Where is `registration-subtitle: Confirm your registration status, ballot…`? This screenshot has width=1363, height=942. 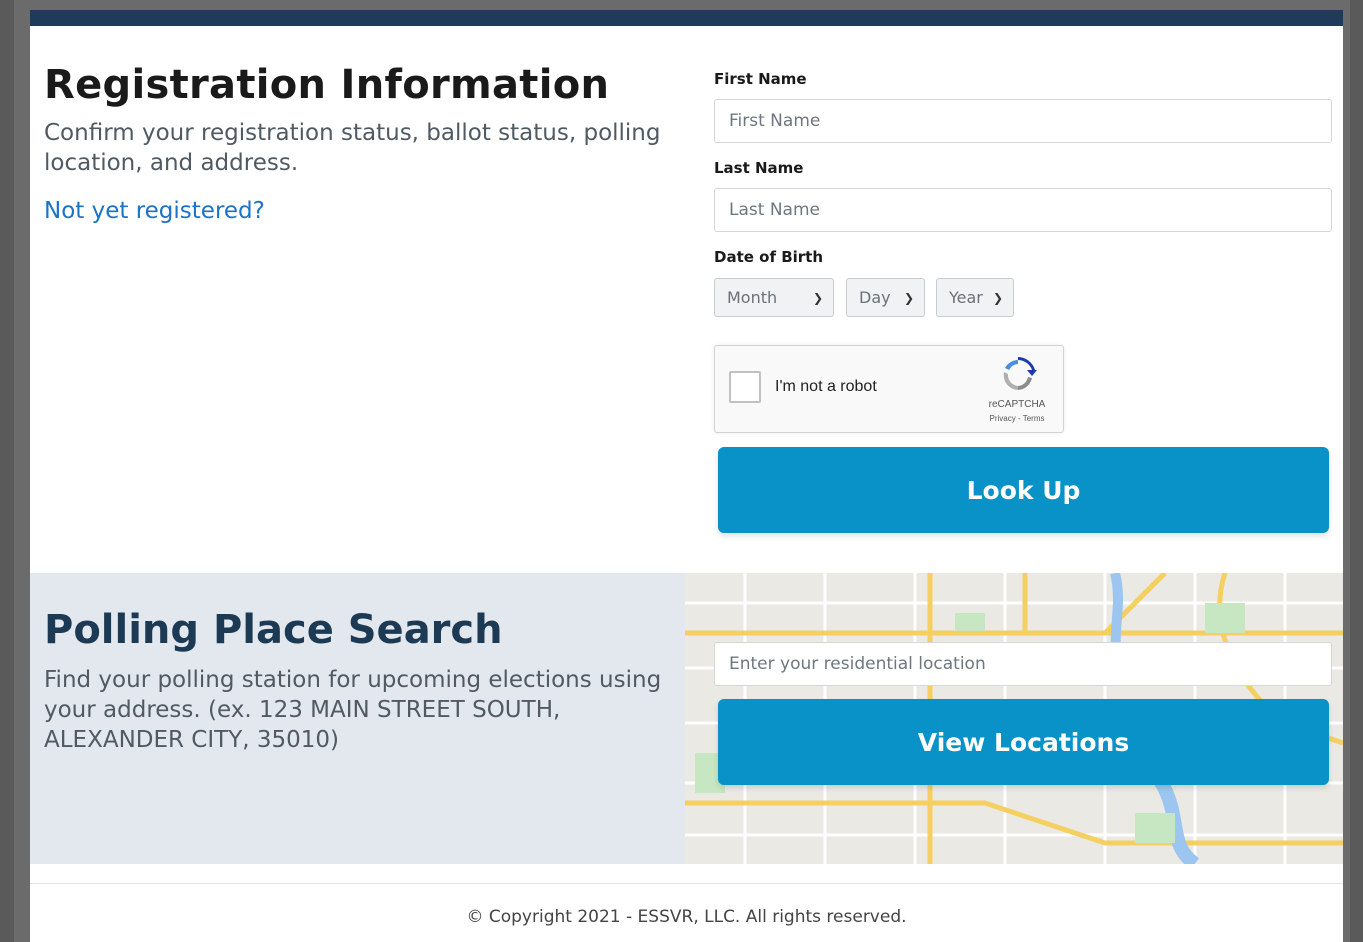 registration-subtitle: Confirm your registration status, ballot… is located at coordinates (352, 148).